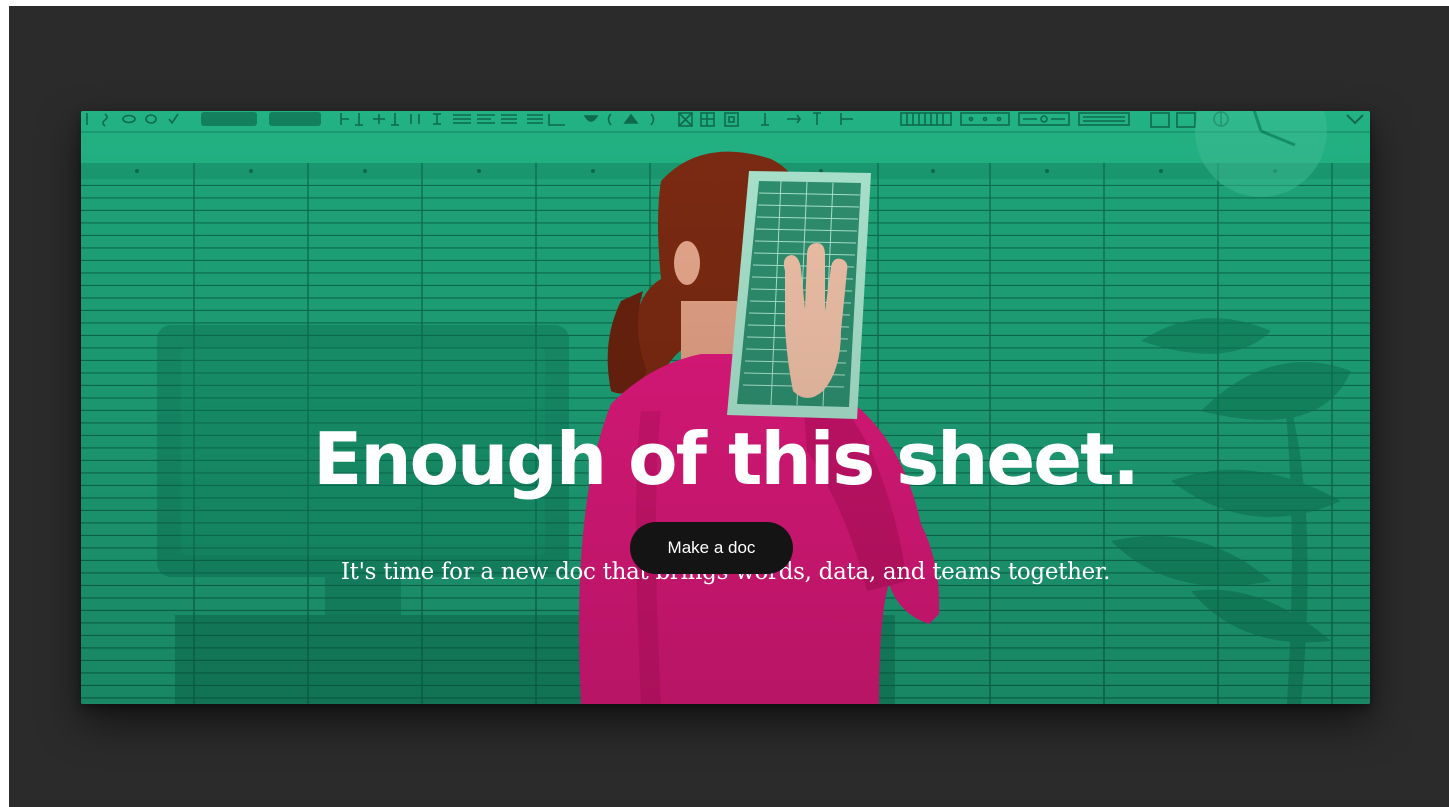  Describe the element at coordinates (711, 548) in the screenshot. I see `make-a-doc-button: Make a doc` at that location.